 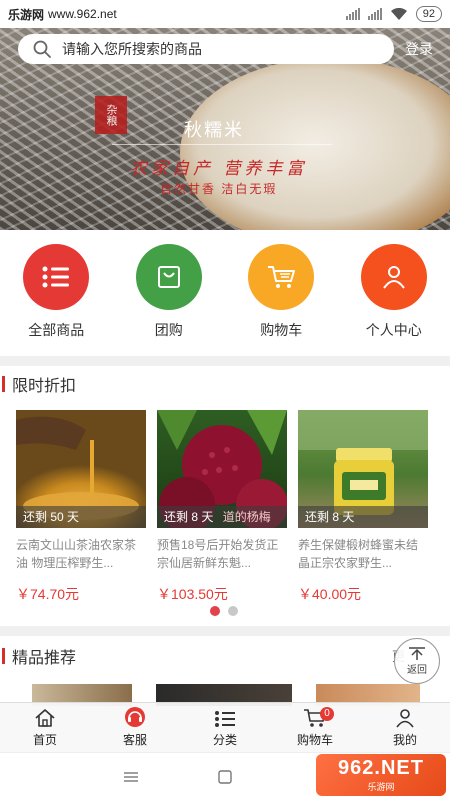 I want to click on pager-dot, so click(x=233, y=611).